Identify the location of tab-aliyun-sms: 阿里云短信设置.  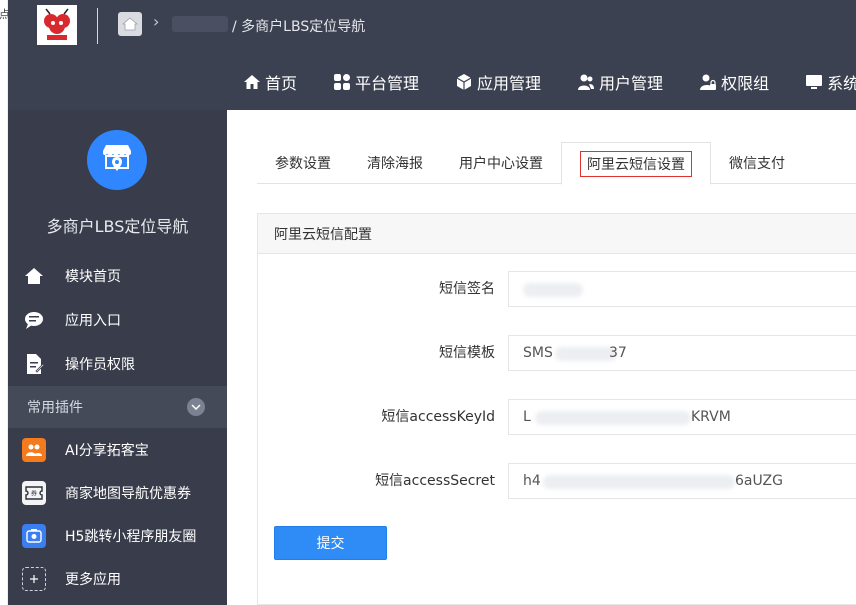
(636, 163).